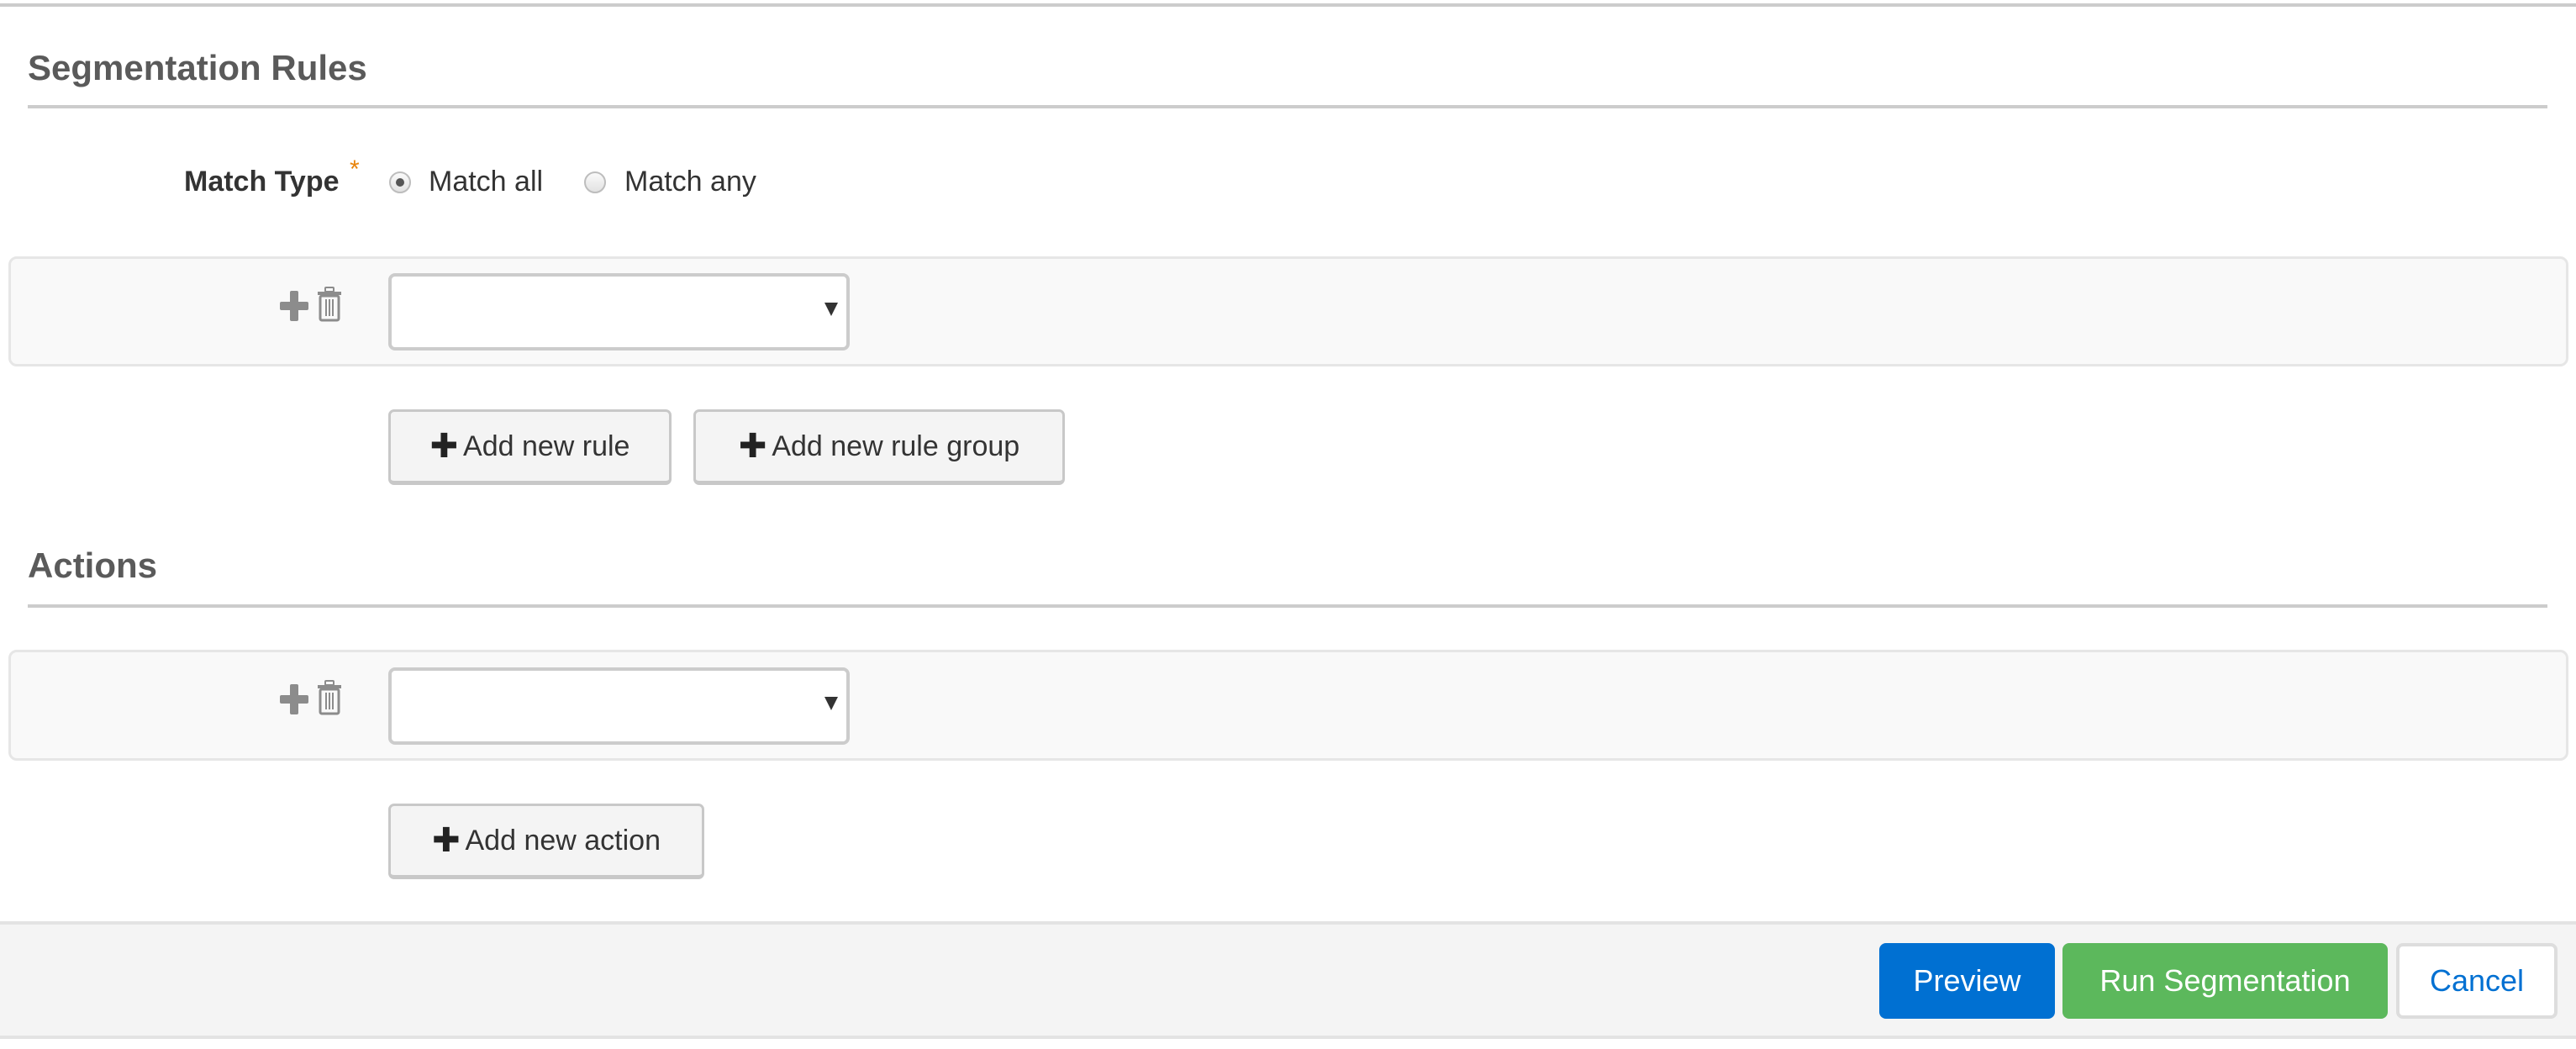 The image size is (2576, 1049). What do you see at coordinates (1288, 5) in the screenshot?
I see `top-border` at bounding box center [1288, 5].